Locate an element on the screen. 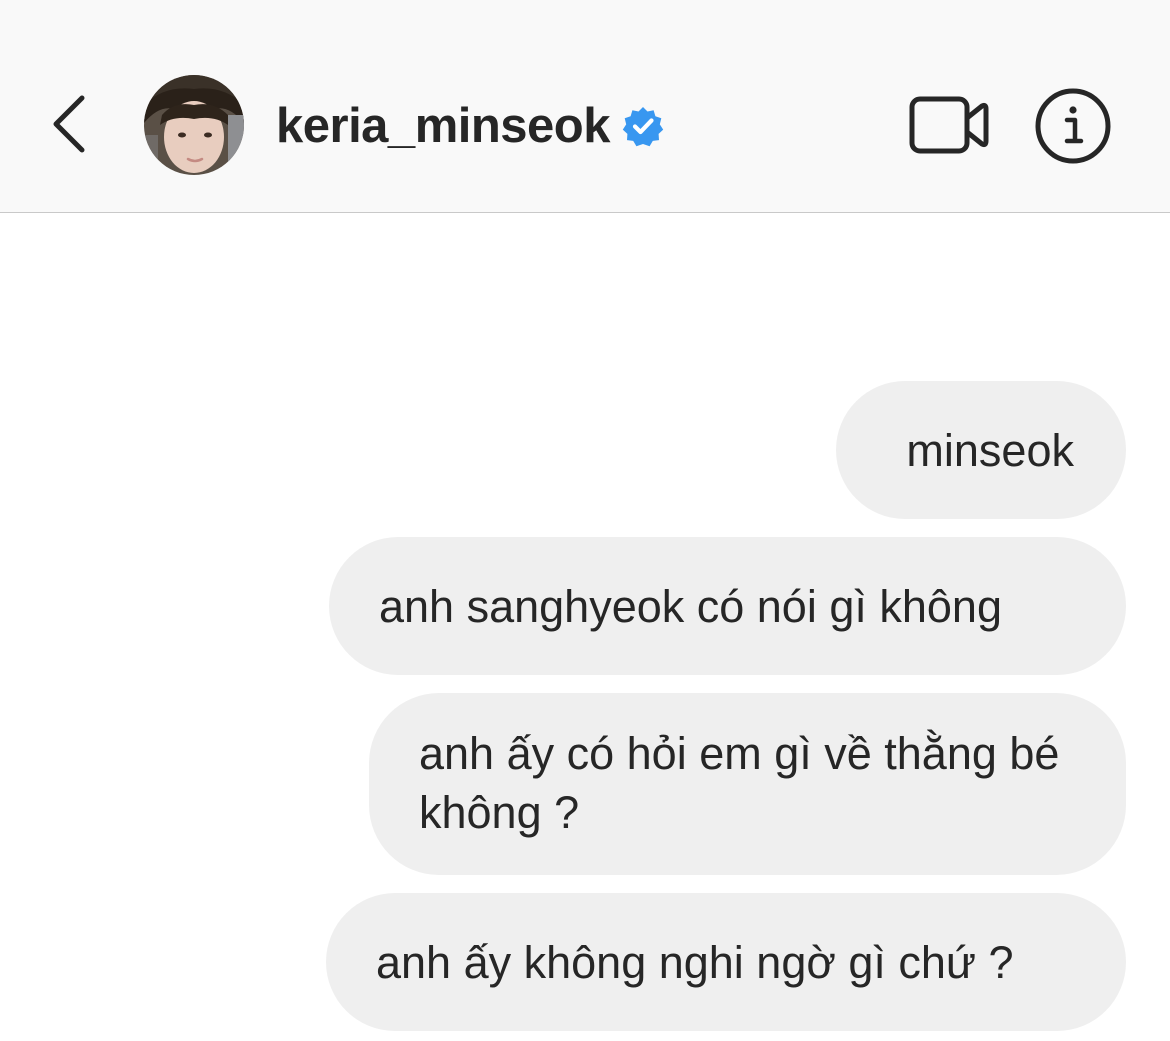 The height and width of the screenshot is (1041, 1170). message-bubble: anh ấy có hỏi em gì về thằng bé không ? is located at coordinates (747, 784).